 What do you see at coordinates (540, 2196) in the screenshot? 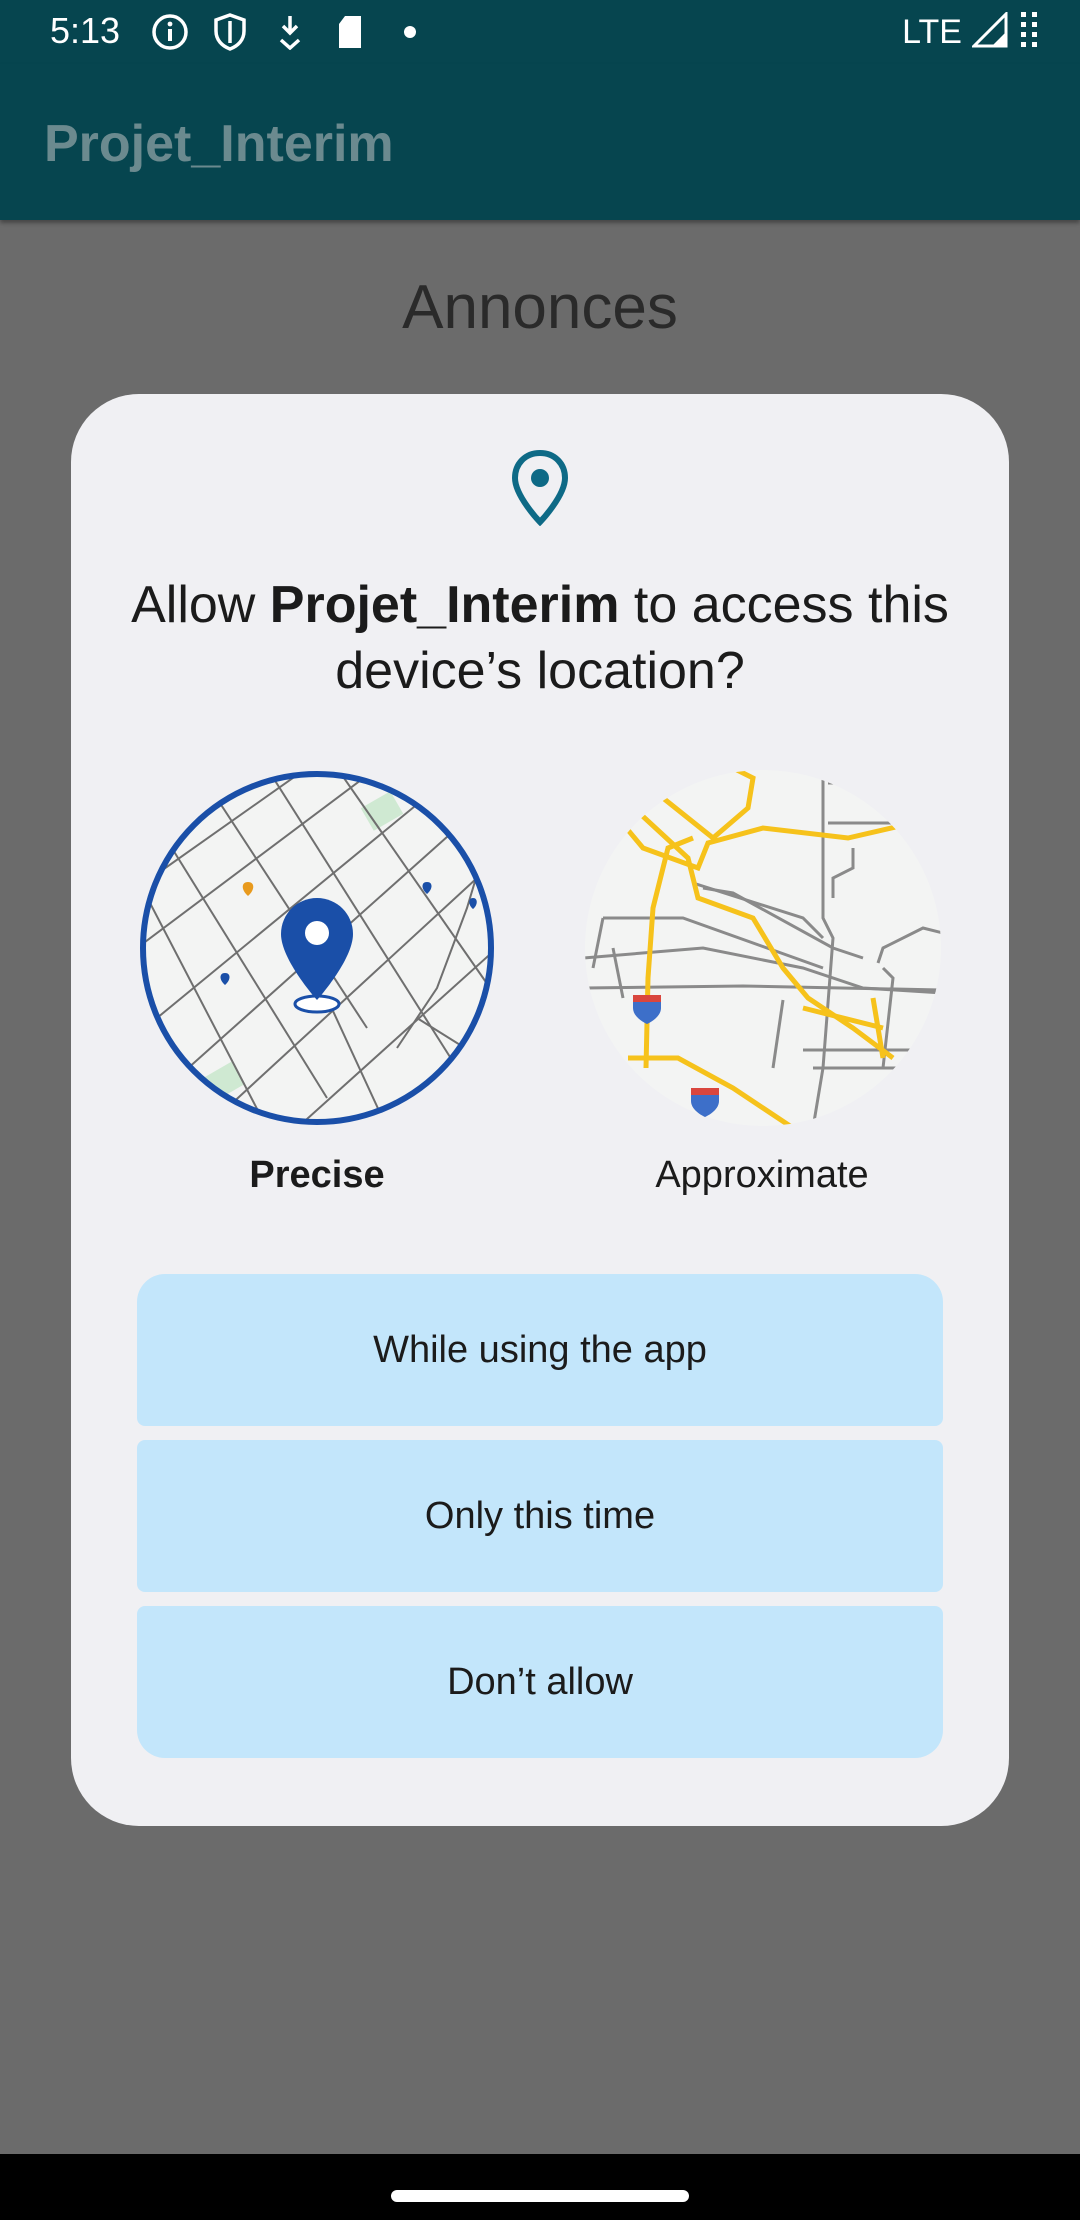
I see `home-handle` at bounding box center [540, 2196].